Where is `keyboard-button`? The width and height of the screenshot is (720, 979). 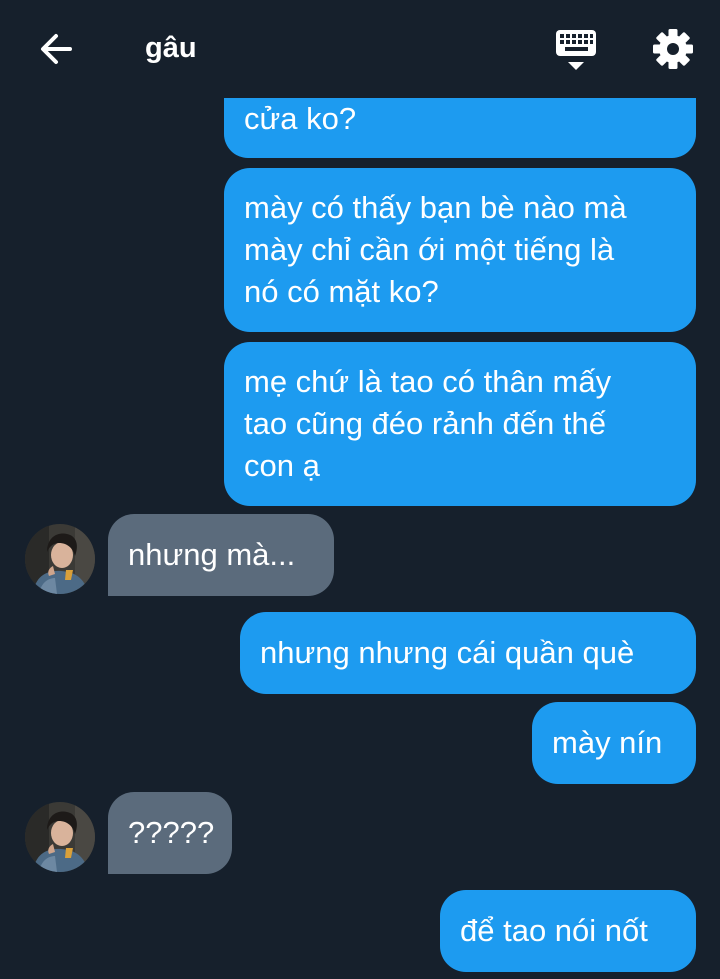
keyboard-button is located at coordinates (577, 50).